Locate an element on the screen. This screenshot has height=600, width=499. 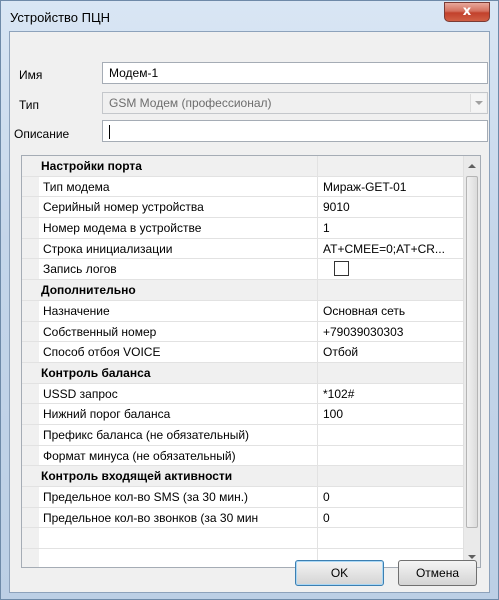
property-value: Отбой is located at coordinates (391, 352).